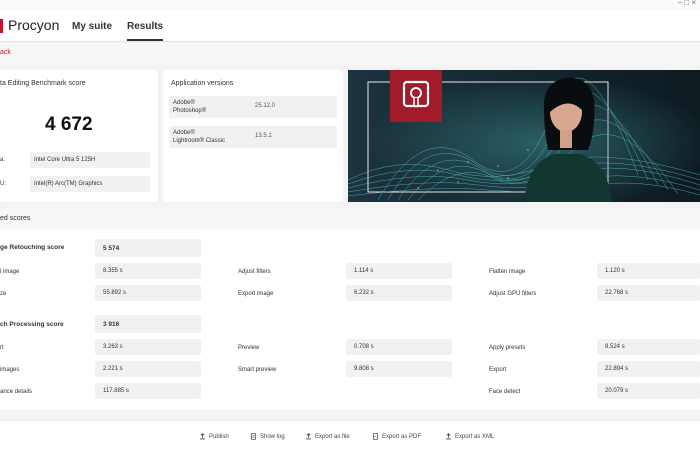 This screenshot has width=700, height=450. I want to click on top-navigation: Procyon My suite Results, so click(350, 26).